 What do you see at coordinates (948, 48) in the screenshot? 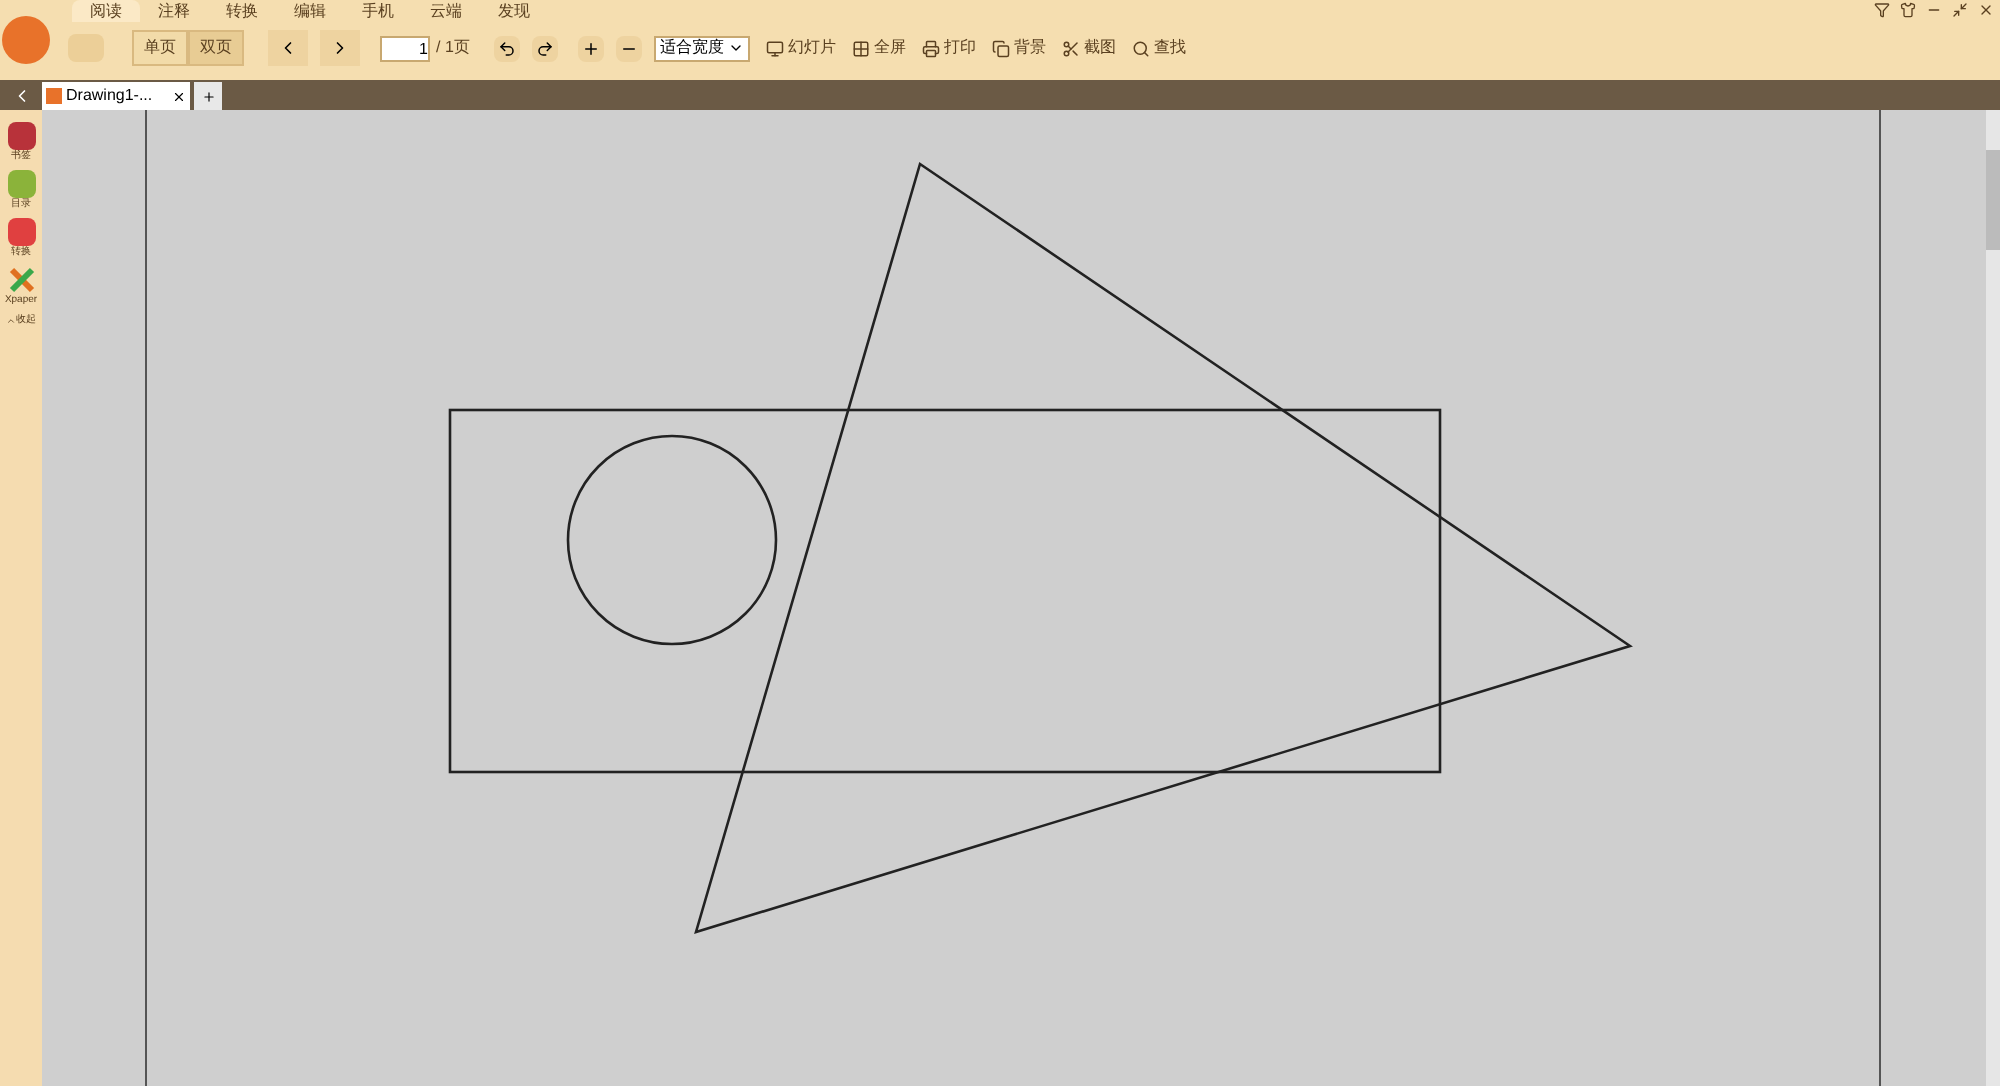
I see `print-button: 打印` at bounding box center [948, 48].